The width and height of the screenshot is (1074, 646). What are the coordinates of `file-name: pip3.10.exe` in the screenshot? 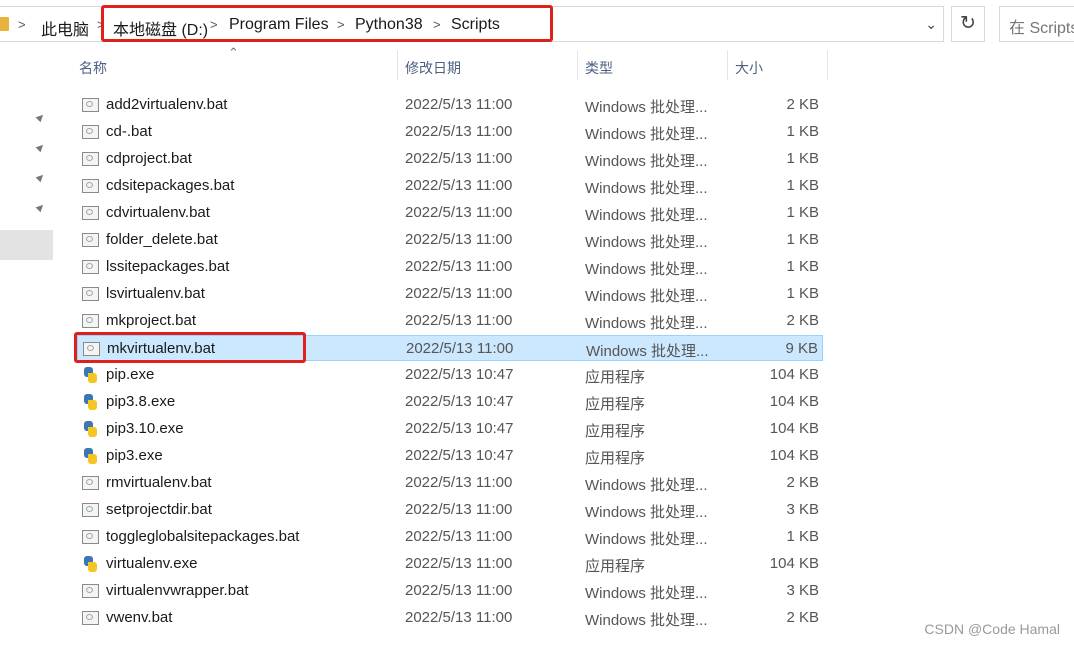 It's located at (145, 428).